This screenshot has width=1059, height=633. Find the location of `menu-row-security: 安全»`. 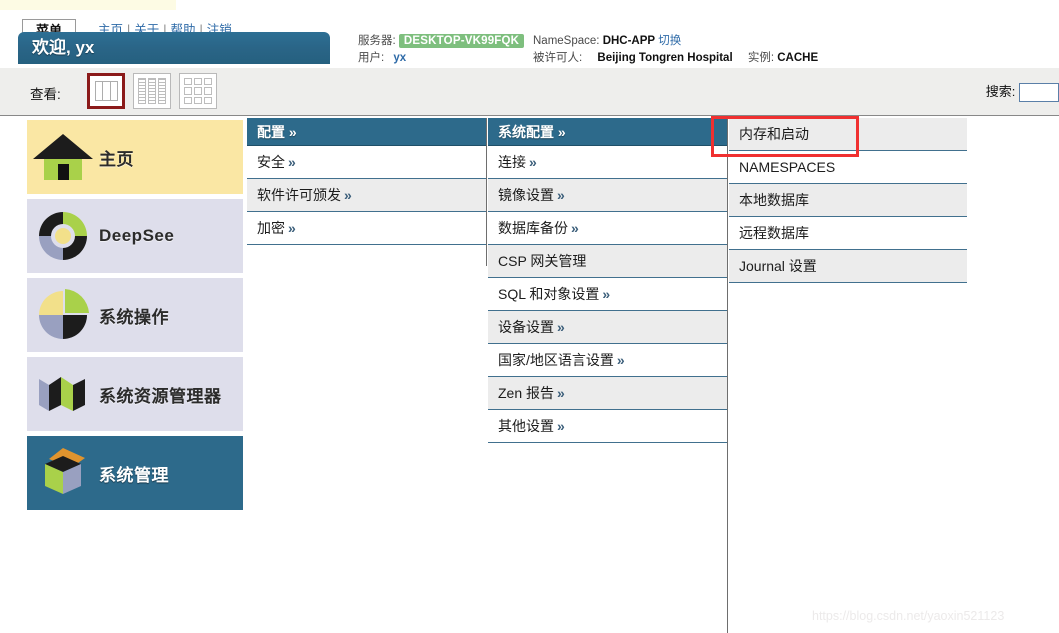

menu-row-security: 安全» is located at coordinates (367, 162).